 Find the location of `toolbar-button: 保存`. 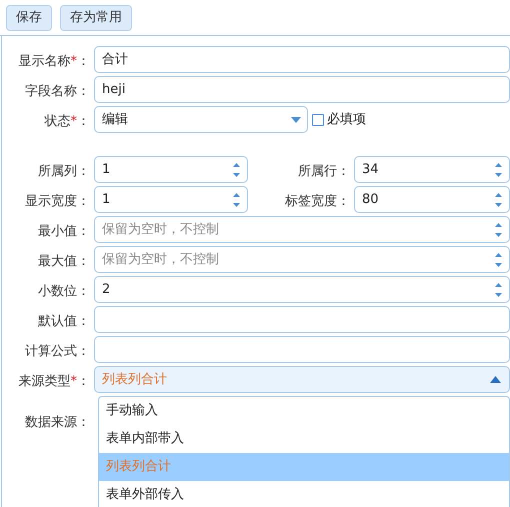

toolbar-button: 保存 is located at coordinates (29, 17).